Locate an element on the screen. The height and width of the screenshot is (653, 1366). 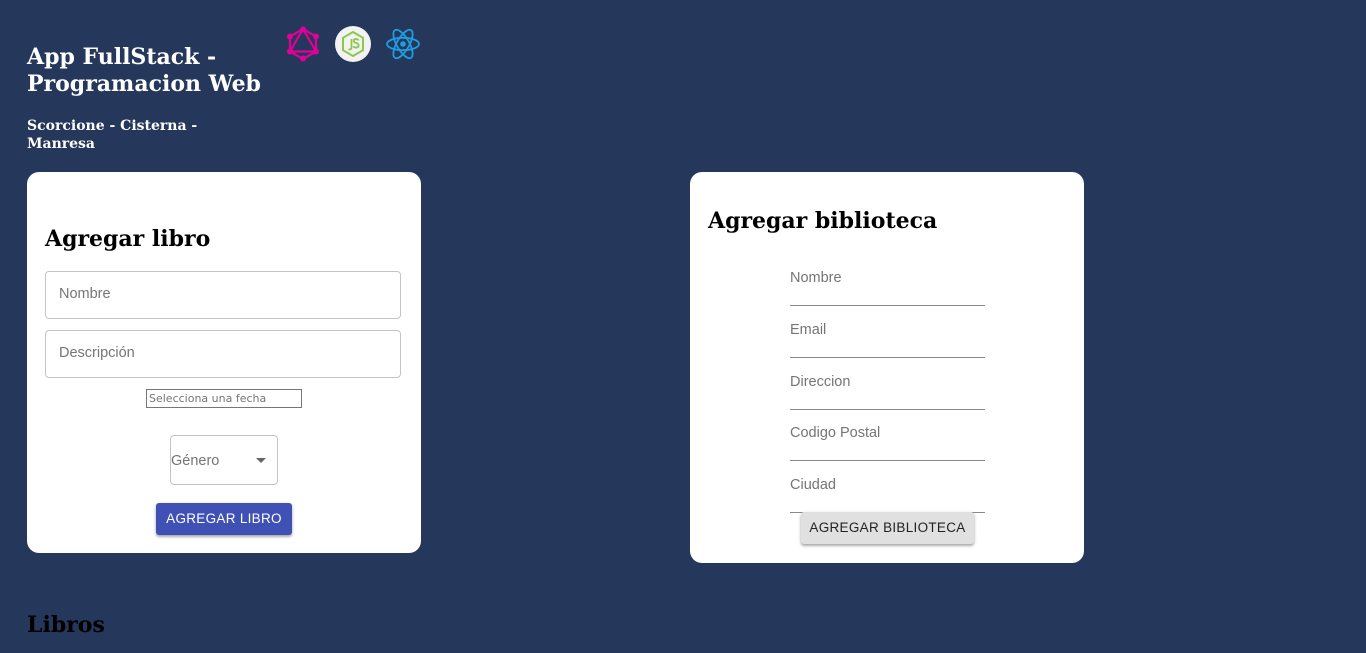
library-name-input: Nombre is located at coordinates (887, 288).